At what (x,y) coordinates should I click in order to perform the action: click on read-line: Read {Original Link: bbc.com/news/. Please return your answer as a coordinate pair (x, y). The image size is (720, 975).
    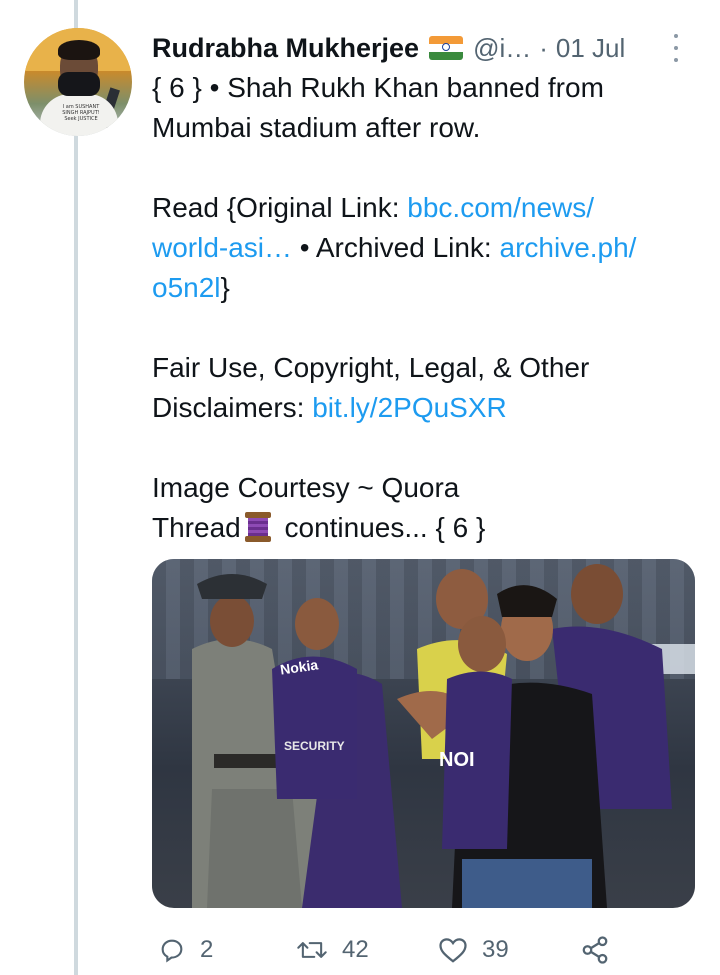
    Looking at the image, I should click on (424, 208).